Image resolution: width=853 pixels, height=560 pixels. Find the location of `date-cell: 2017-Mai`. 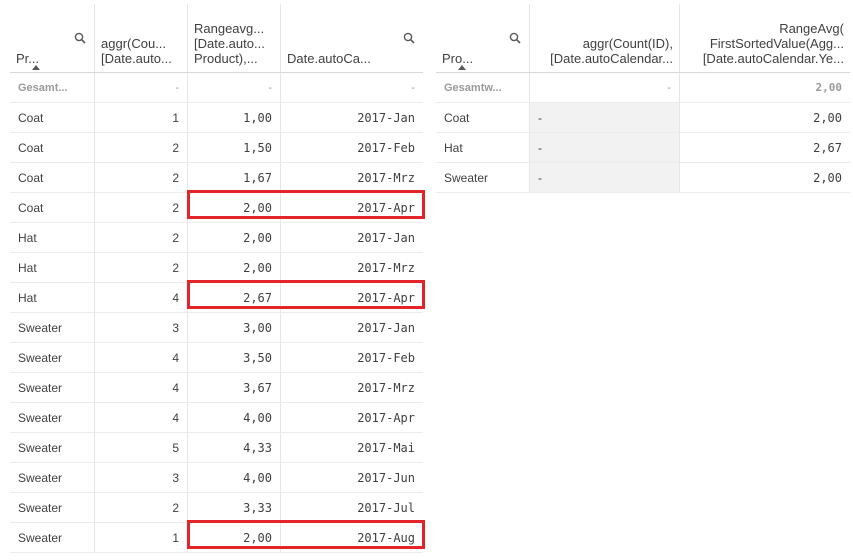

date-cell: 2017-Mai is located at coordinates (352, 447).